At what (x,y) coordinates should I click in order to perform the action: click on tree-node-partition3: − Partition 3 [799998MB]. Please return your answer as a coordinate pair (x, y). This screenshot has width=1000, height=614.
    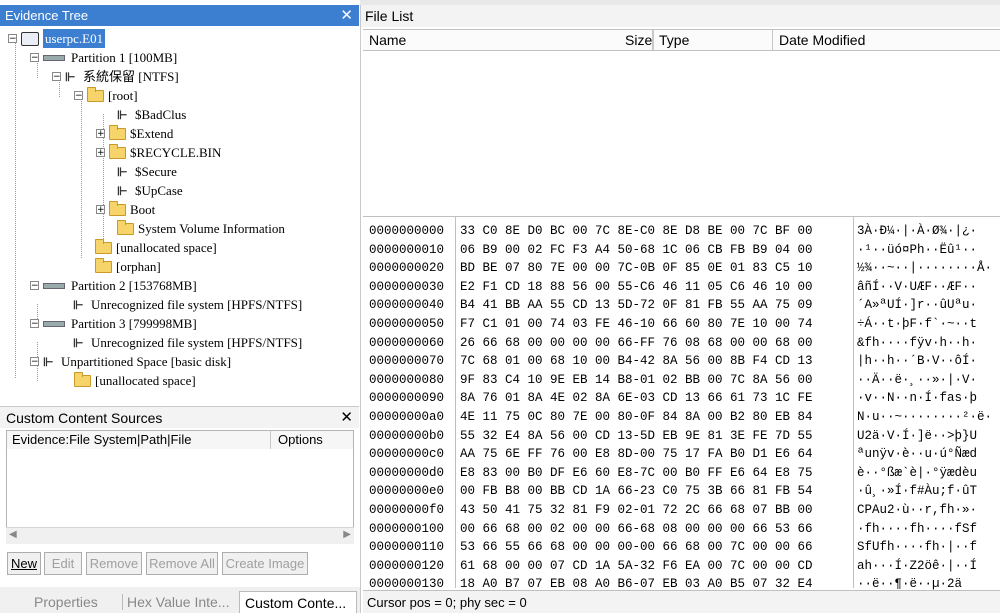
    Looking at the image, I should click on (113, 323).